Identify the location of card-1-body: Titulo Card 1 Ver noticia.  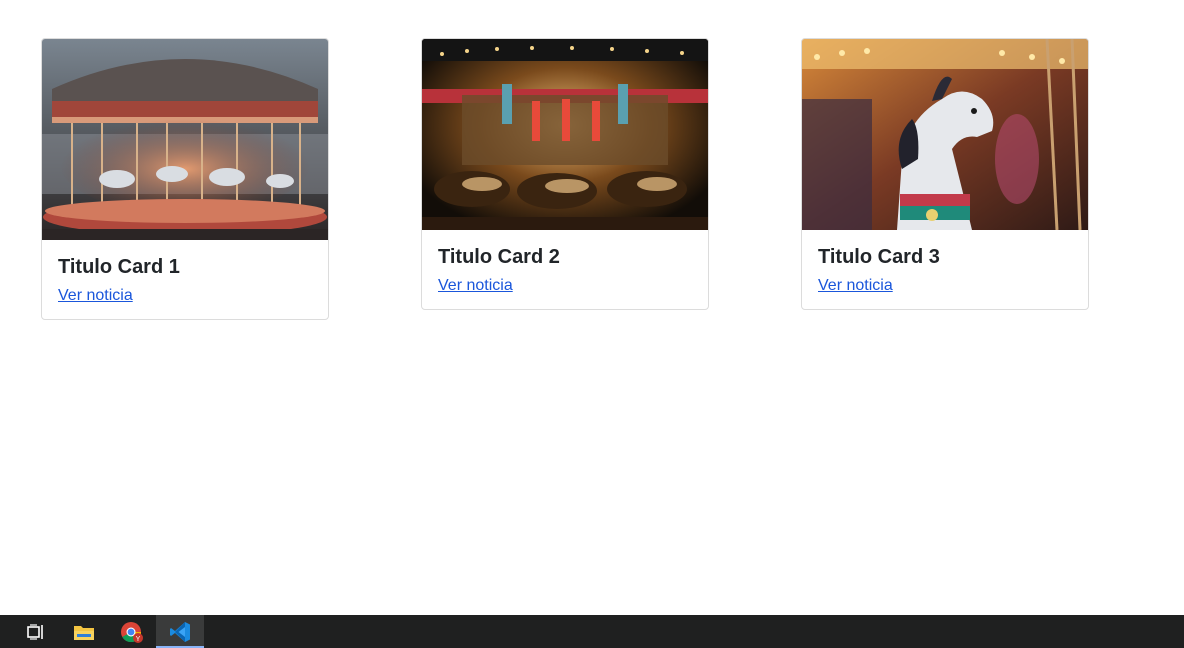
(185, 279).